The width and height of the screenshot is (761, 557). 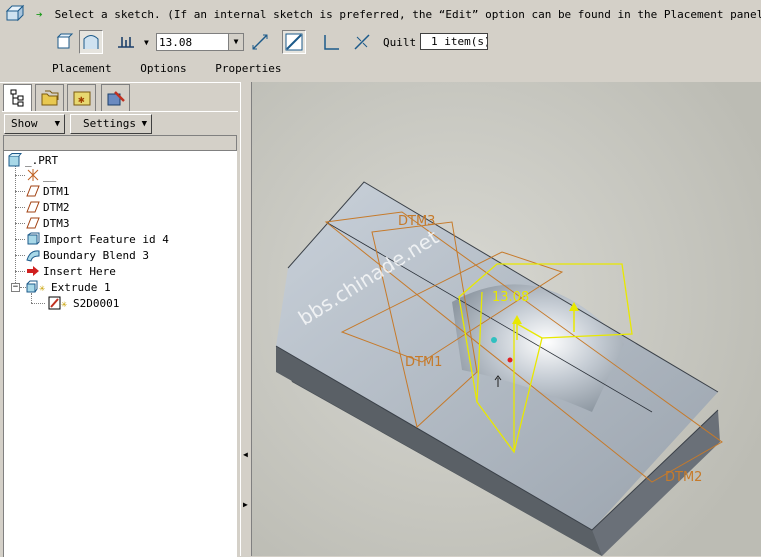 What do you see at coordinates (248, 68) in the screenshot?
I see `tab-properties: Properties` at bounding box center [248, 68].